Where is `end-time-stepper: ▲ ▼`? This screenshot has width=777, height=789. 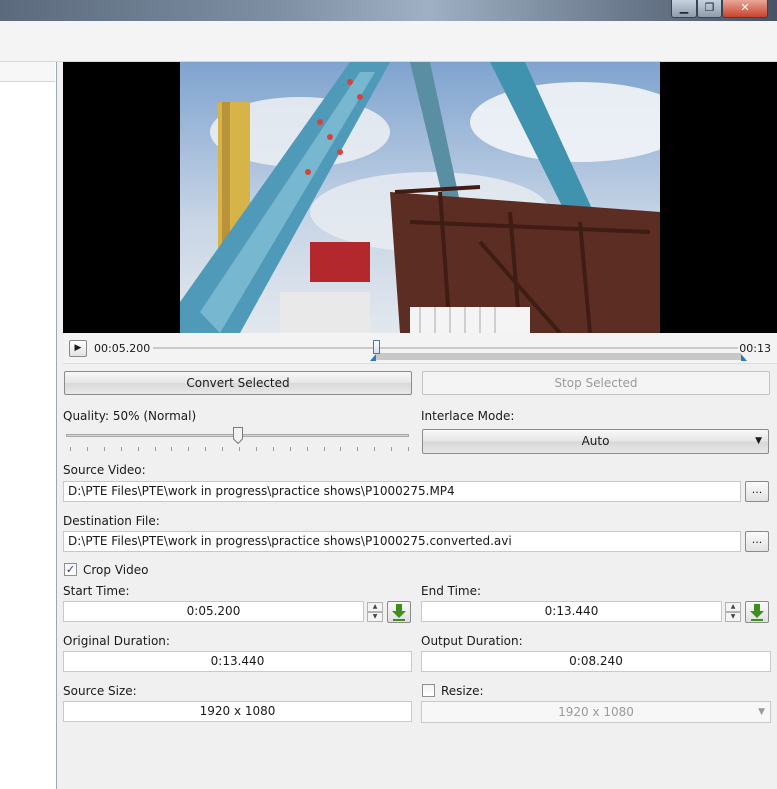
end-time-stepper: ▲ ▼ is located at coordinates (733, 612).